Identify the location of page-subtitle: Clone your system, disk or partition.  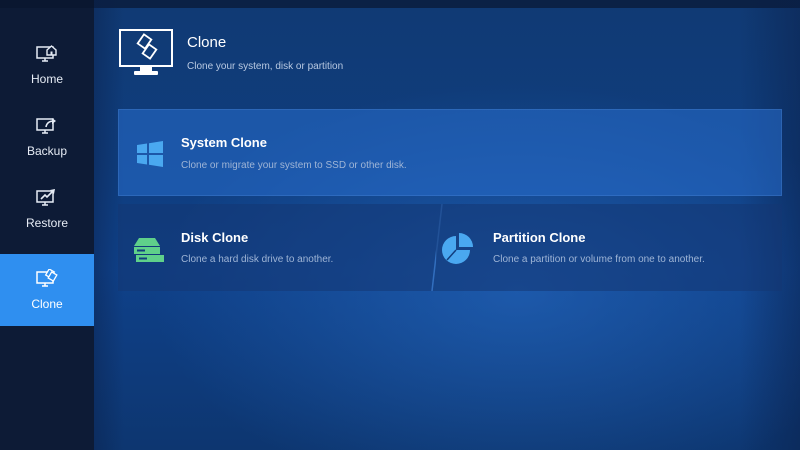
(265, 66).